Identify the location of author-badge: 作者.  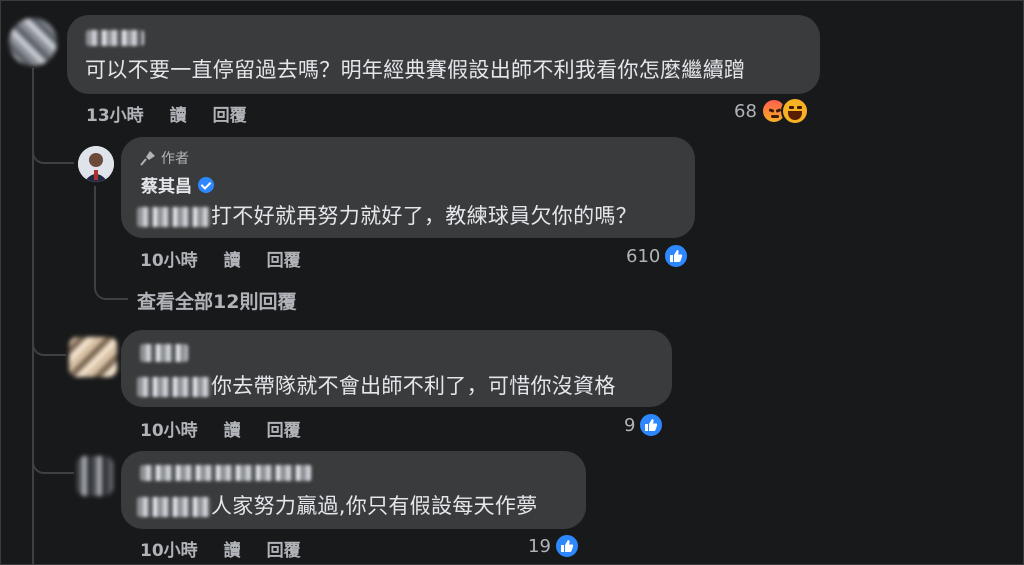
(164, 158).